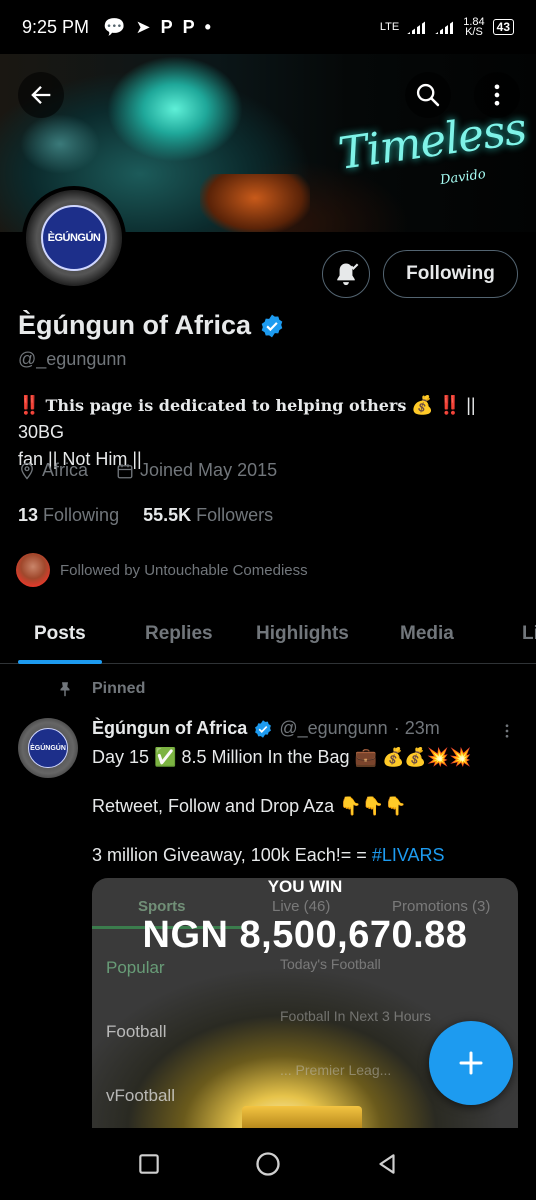 This screenshot has height=1200, width=536. Describe the element at coordinates (140, 1095) in the screenshot. I see `media-left-item: vFootball` at that location.